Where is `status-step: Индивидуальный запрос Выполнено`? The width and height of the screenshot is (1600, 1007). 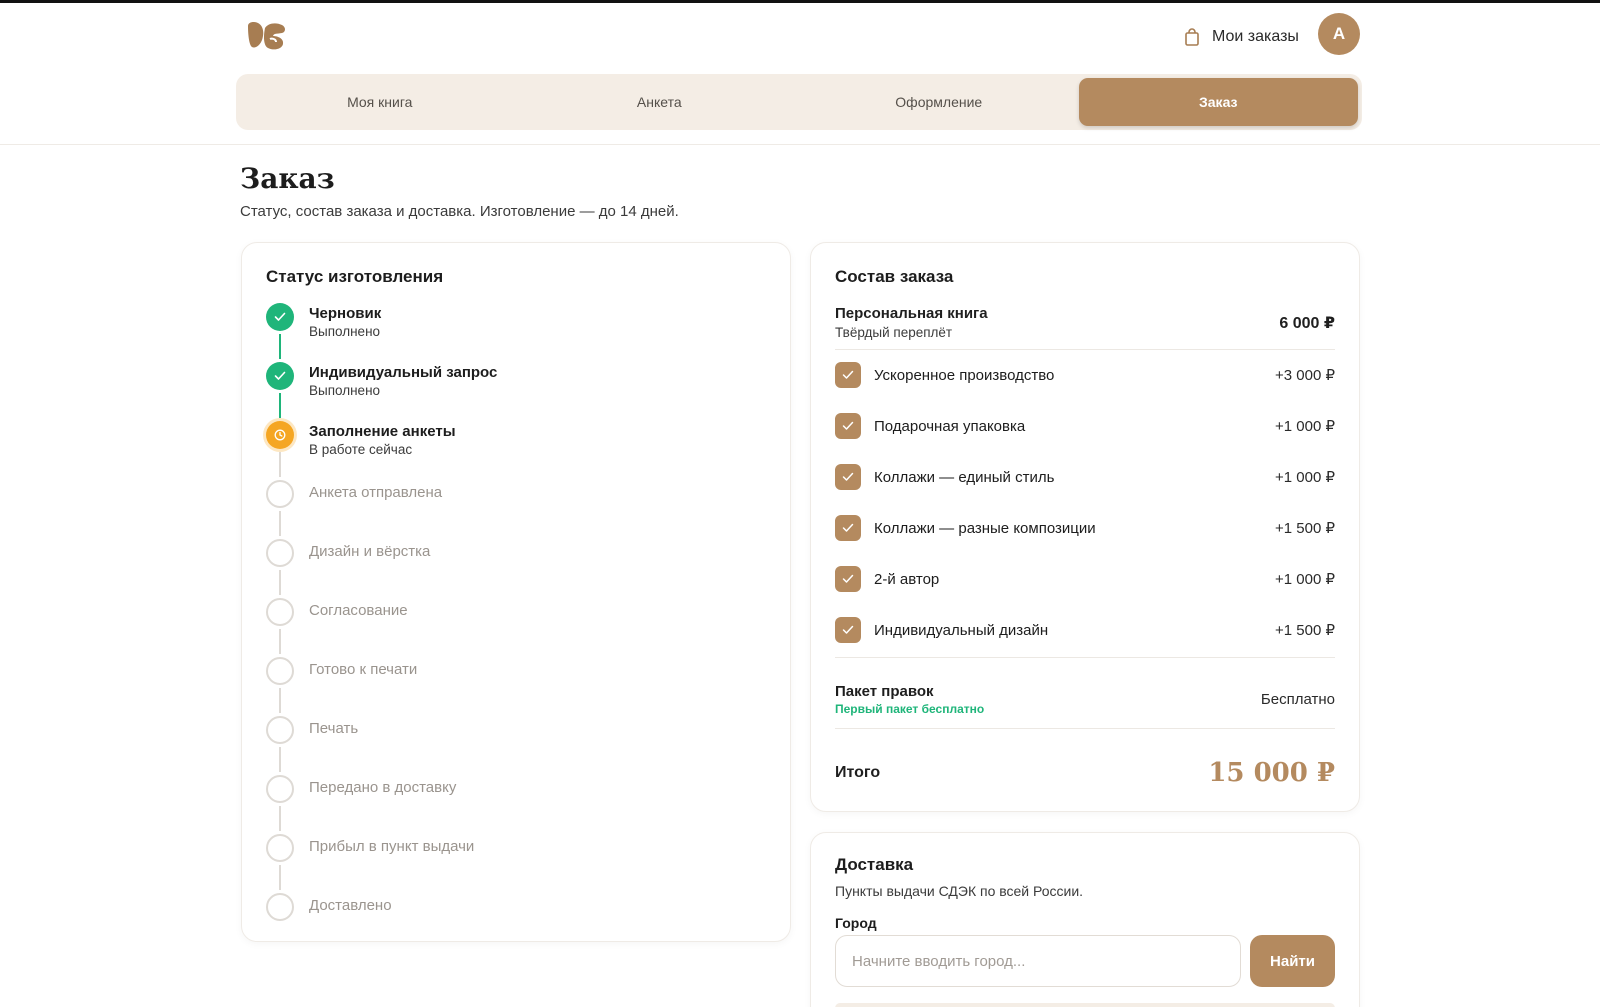
status-step: Индивидуальный запрос Выполнено is located at coordinates (516, 391).